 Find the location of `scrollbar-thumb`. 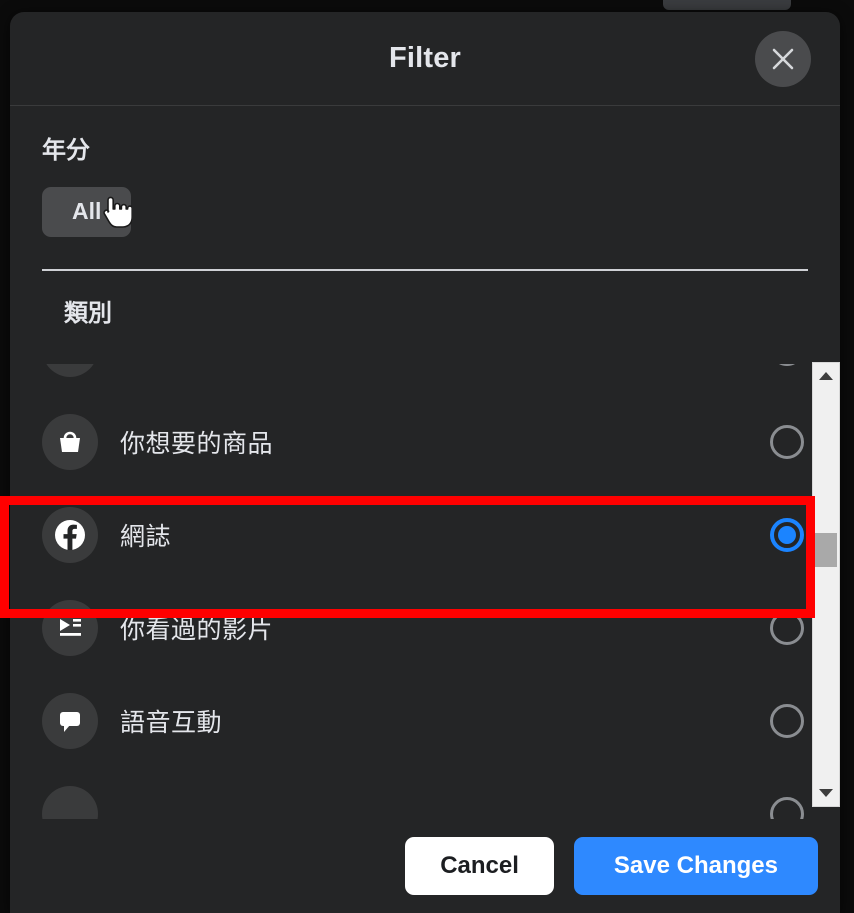

scrollbar-thumb is located at coordinates (826, 550).